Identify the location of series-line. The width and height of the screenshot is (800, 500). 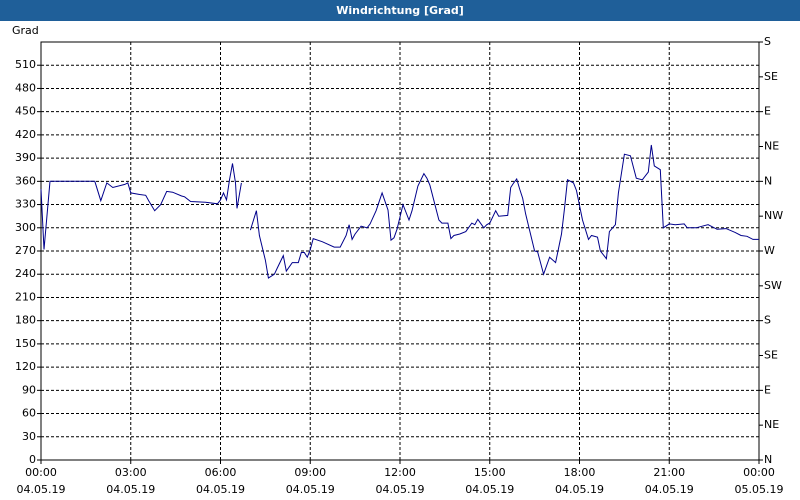
(141, 206).